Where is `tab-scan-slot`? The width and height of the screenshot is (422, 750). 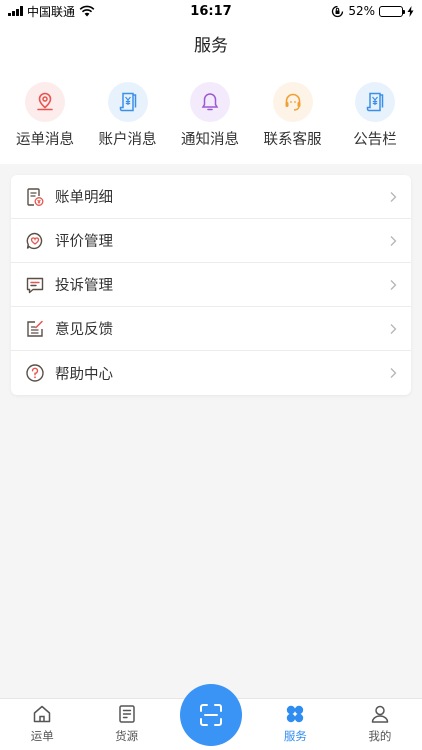
tab-scan-slot is located at coordinates (211, 717).